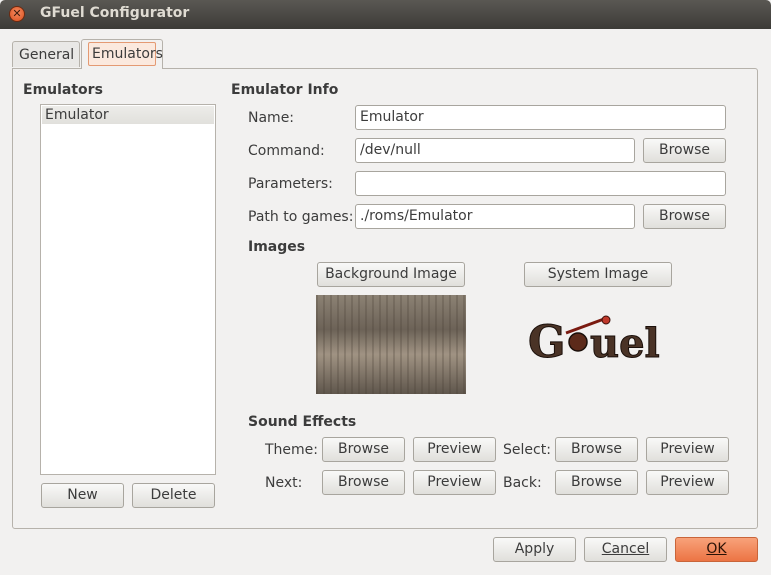 This screenshot has height=575, width=771. I want to click on back-preview-button: Preview, so click(687, 482).